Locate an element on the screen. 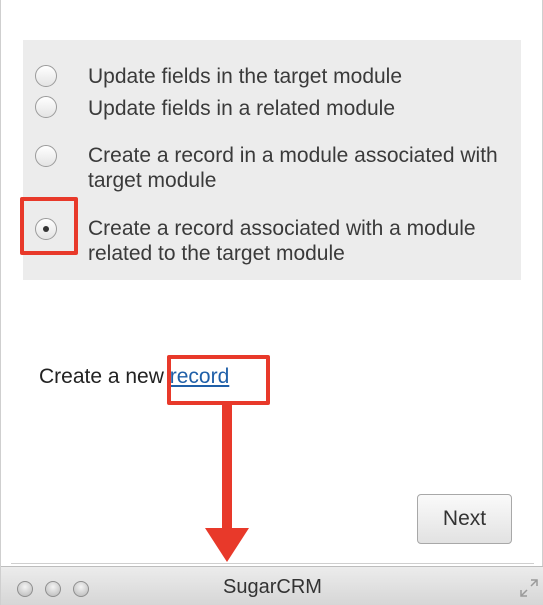  divider is located at coordinates (272, 563).